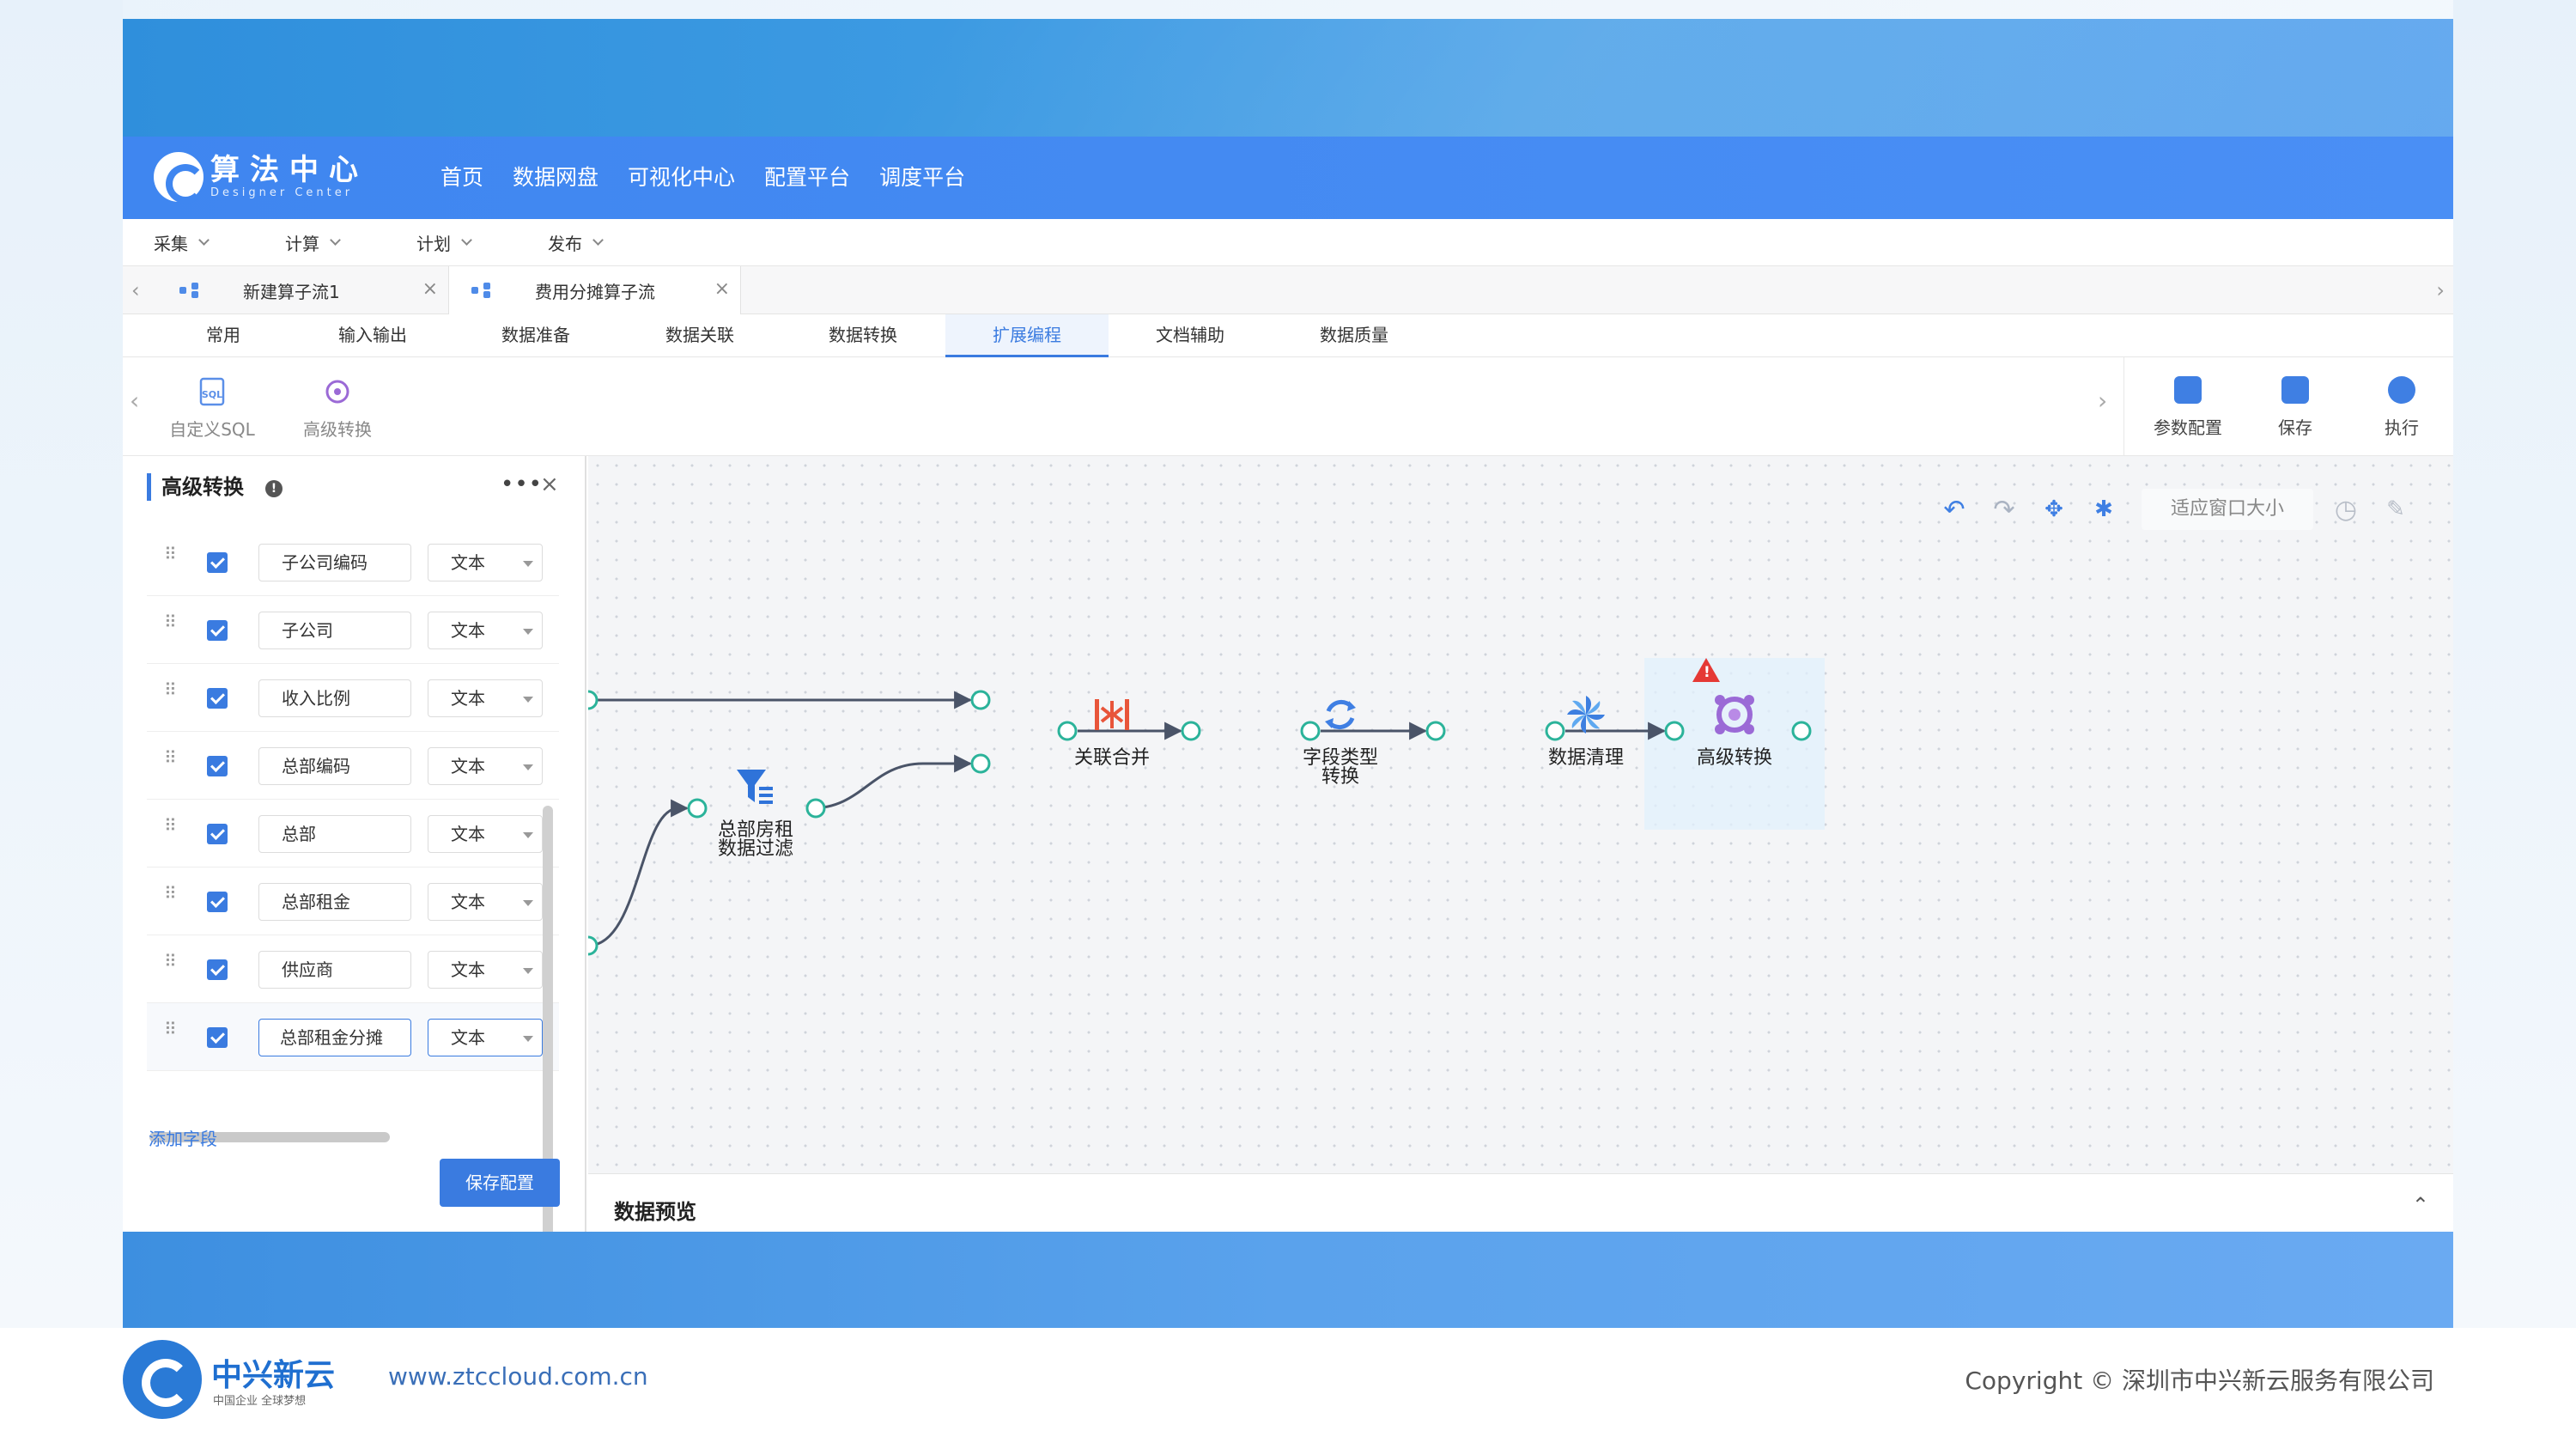  Describe the element at coordinates (183, 1137) in the screenshot. I see `add-field-link: 添加字段` at that location.